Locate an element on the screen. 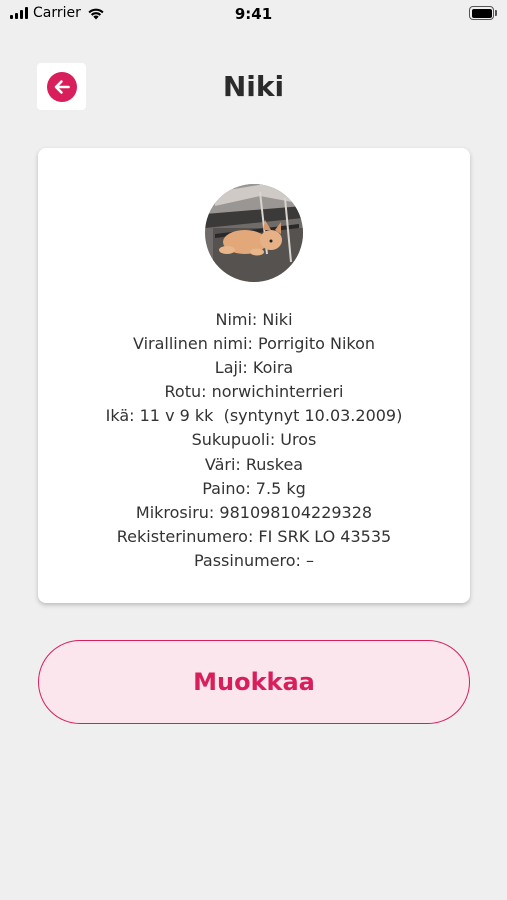  detail-breed: Rotu: norwichinterrieri is located at coordinates (254, 392).